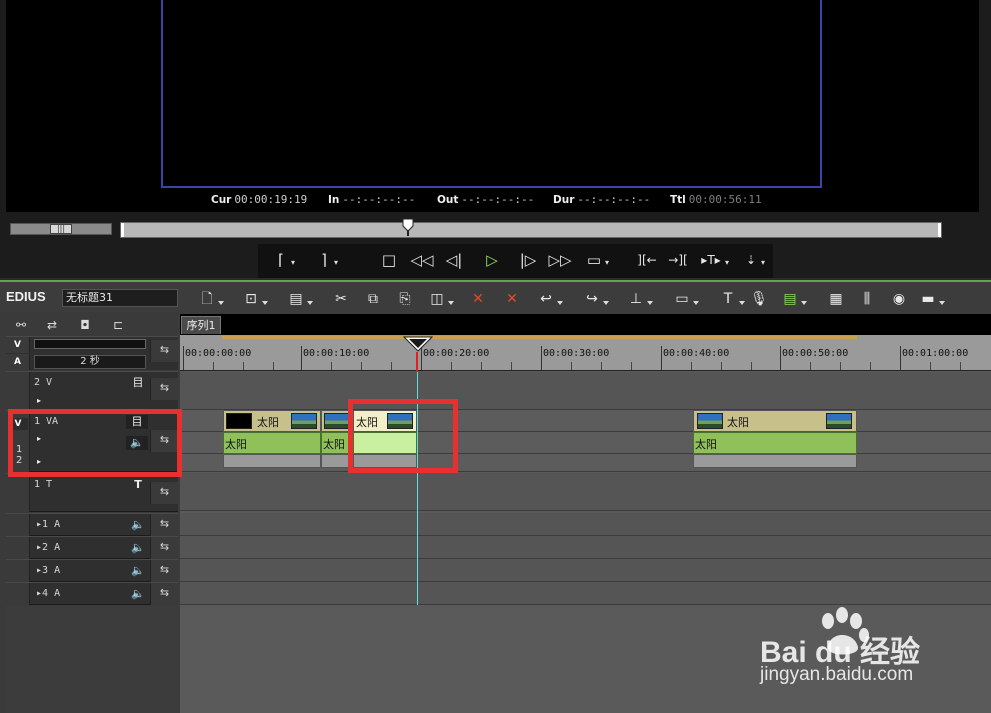 The image size is (991, 713). I want to click on insert-button: ][←, so click(647, 260).